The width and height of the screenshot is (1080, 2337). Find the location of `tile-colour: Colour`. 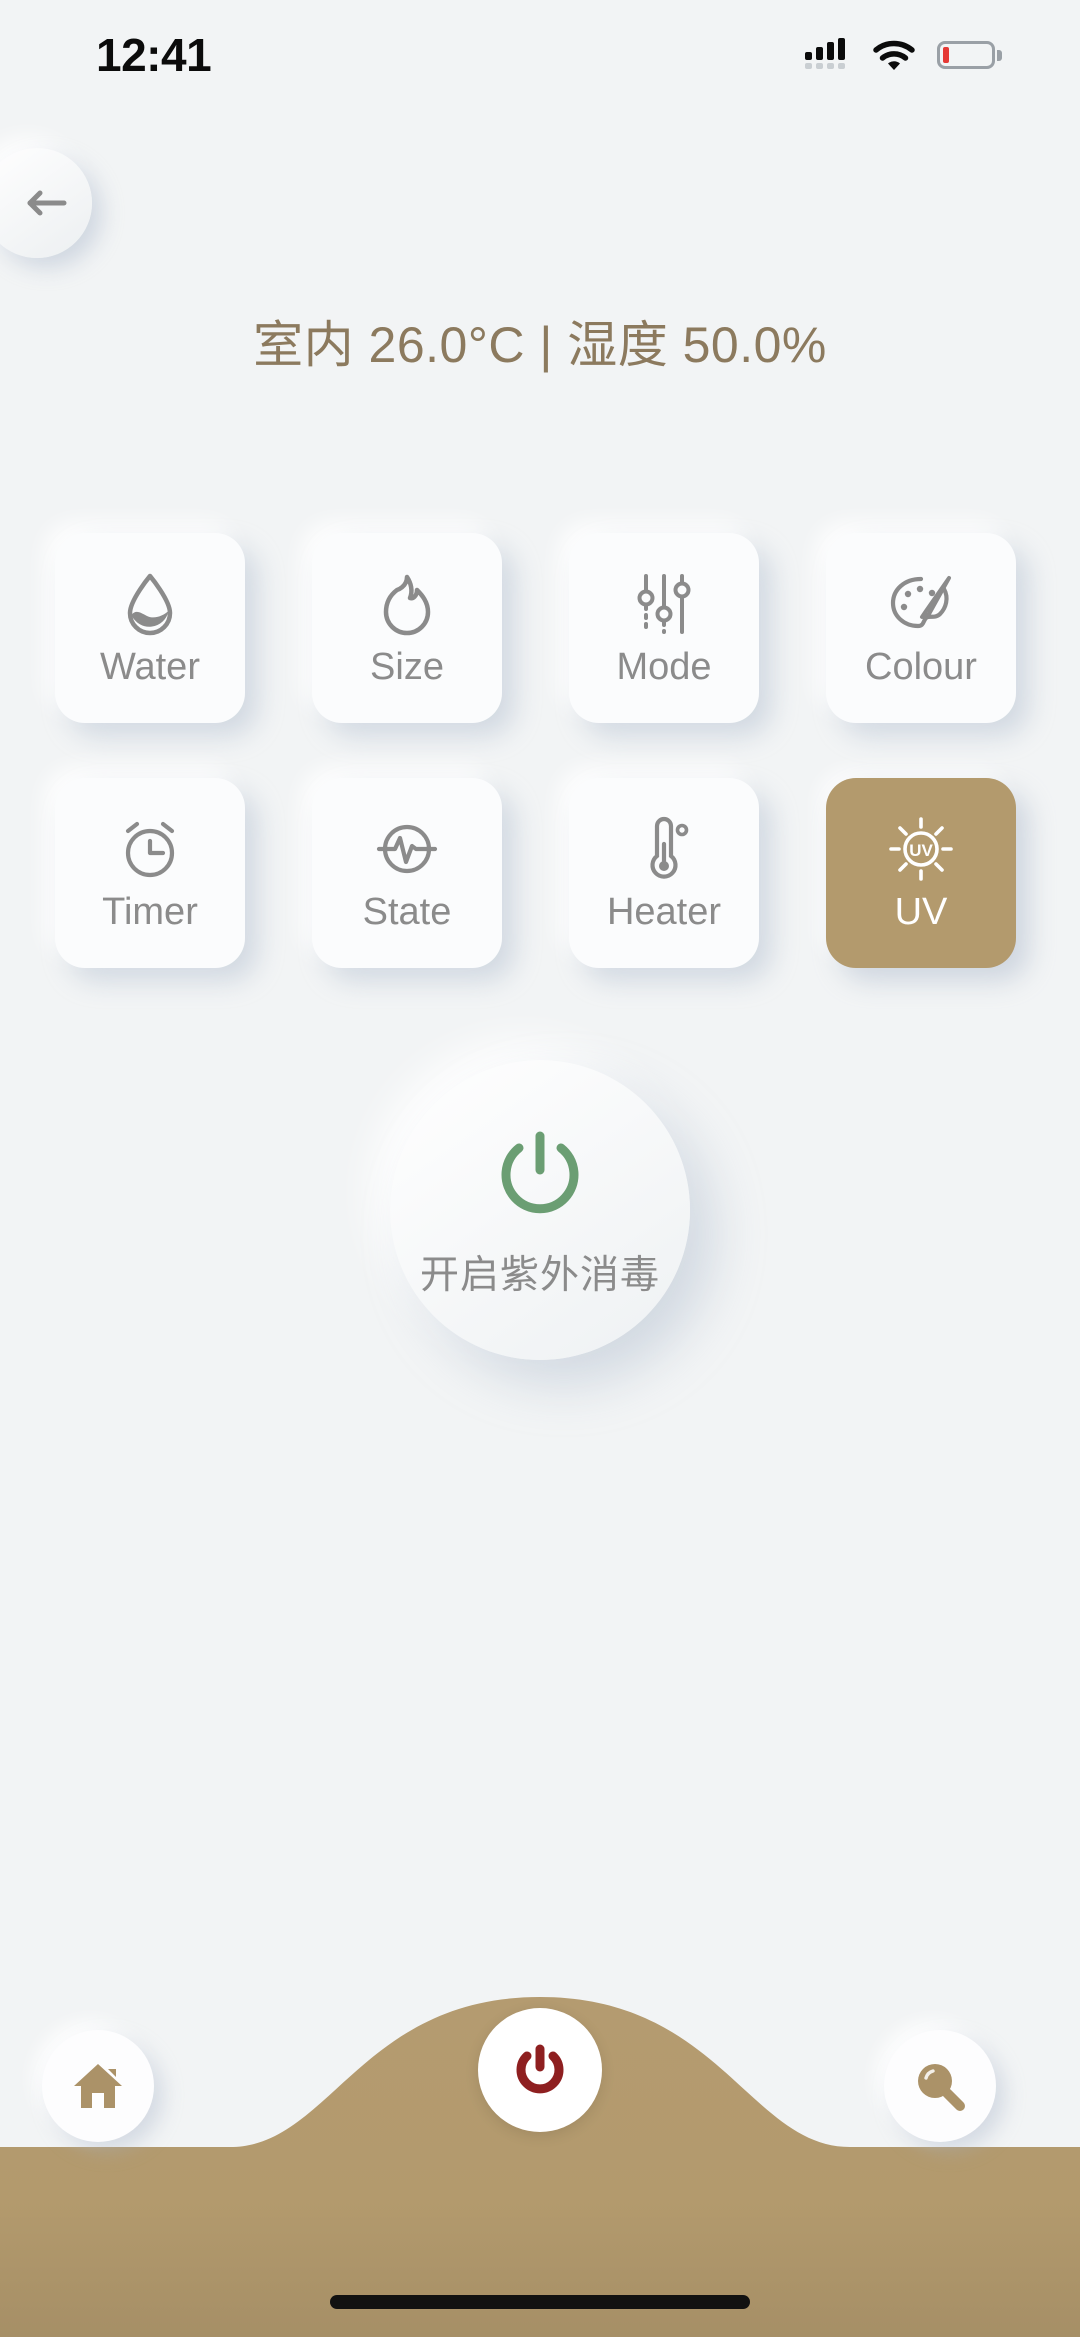

tile-colour: Colour is located at coordinates (921, 628).